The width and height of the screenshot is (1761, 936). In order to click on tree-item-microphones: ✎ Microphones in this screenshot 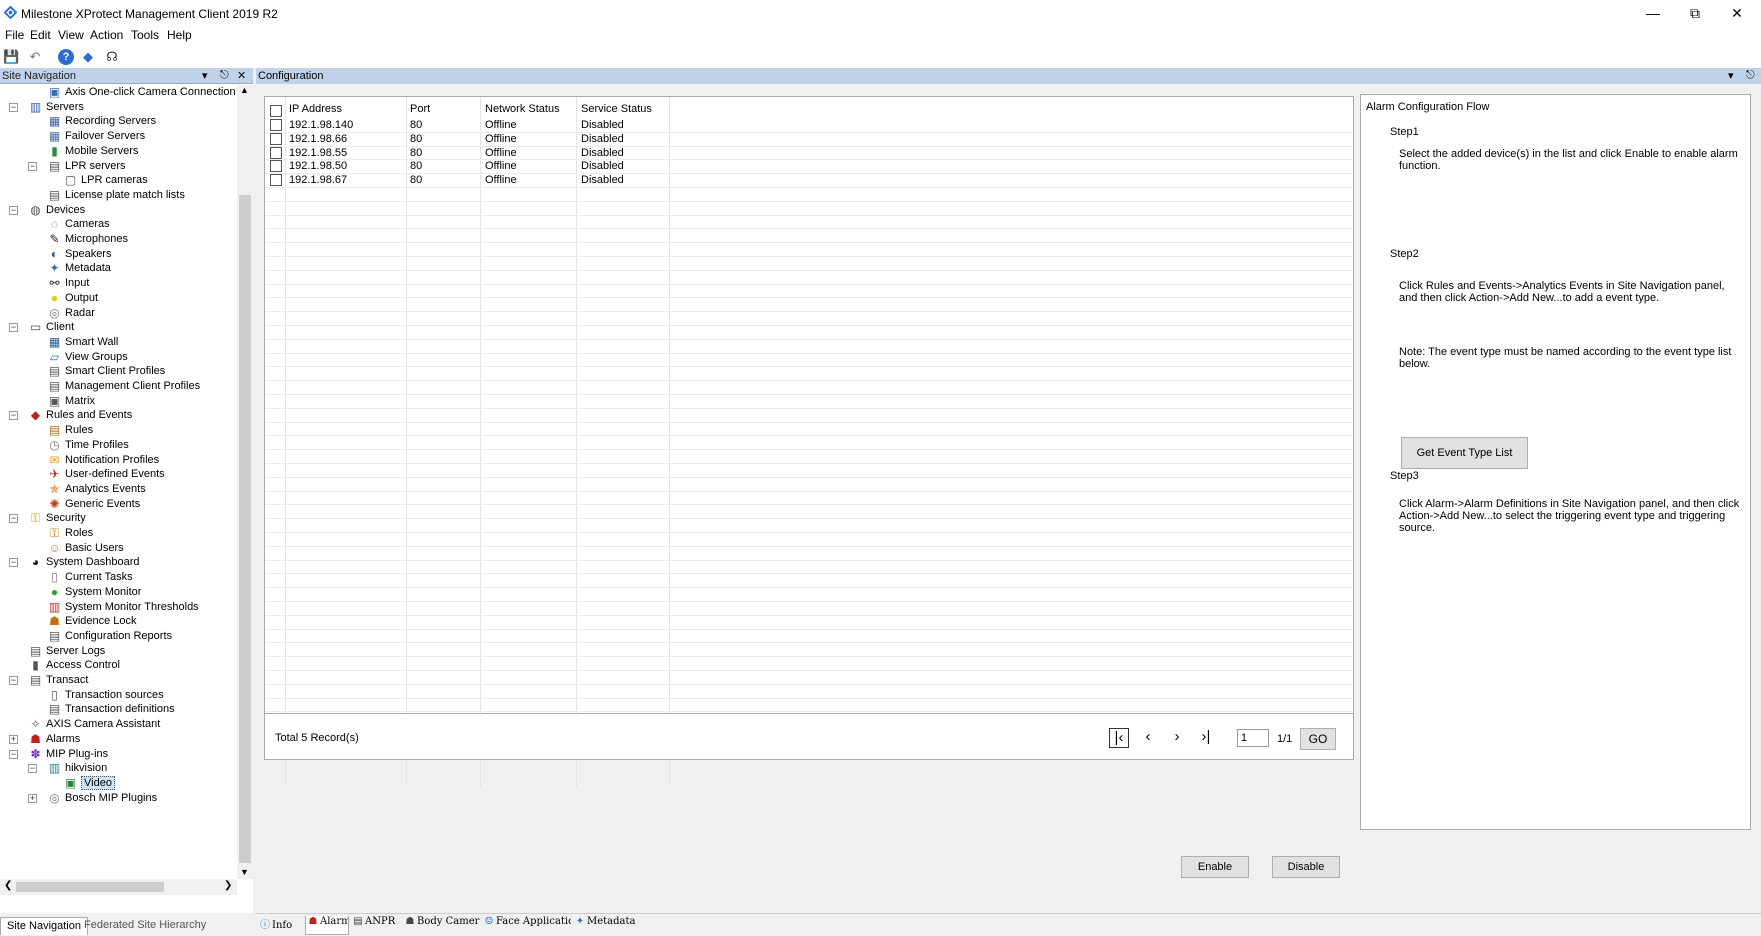, I will do `click(118, 240)`.